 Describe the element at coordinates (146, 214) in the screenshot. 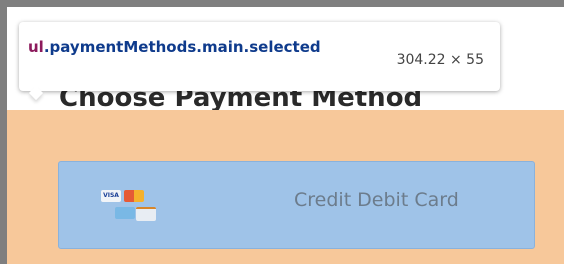

I see `discover-icon` at that location.